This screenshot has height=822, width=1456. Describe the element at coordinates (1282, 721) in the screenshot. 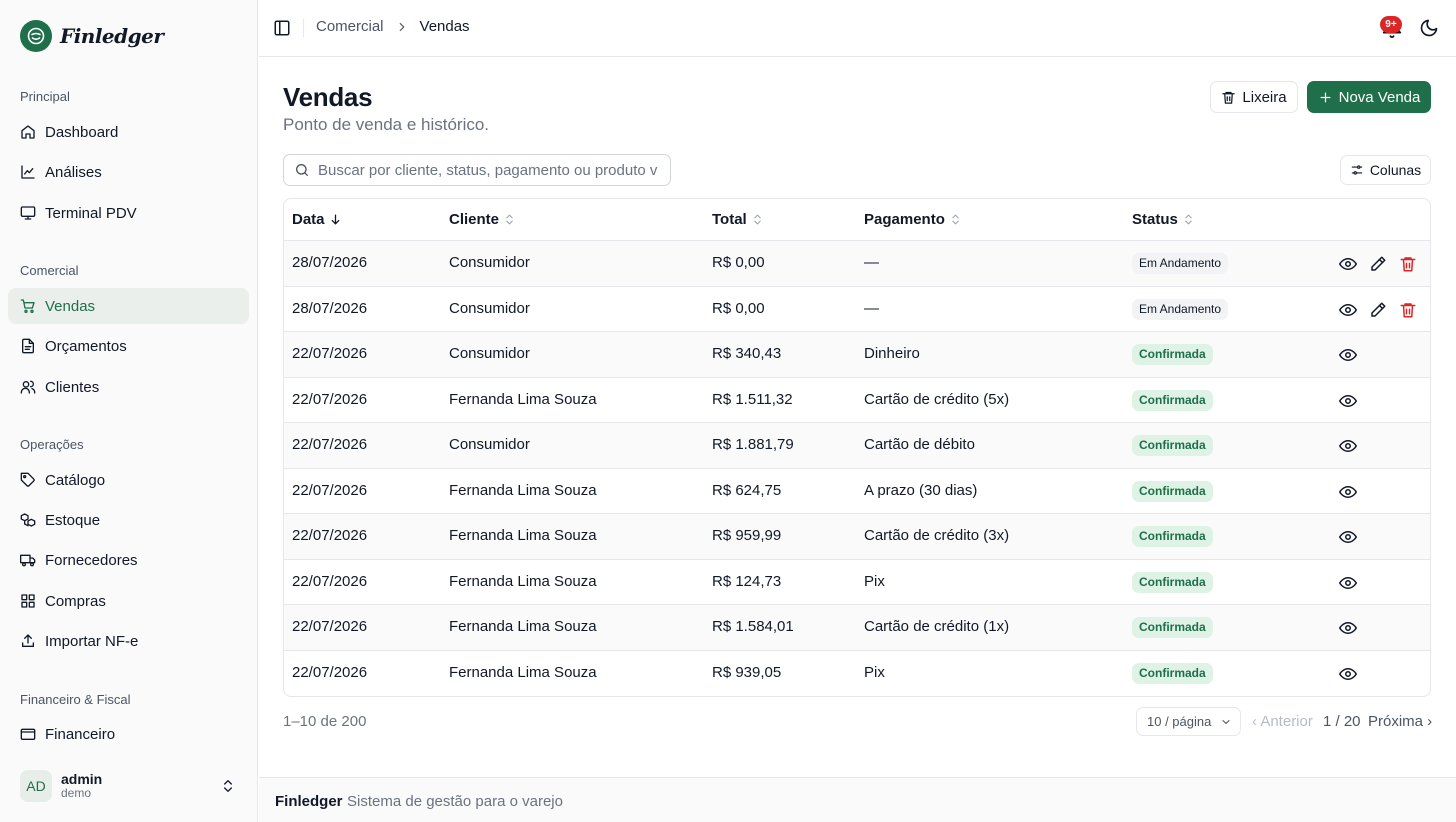

I see `previous-page-button: ‹ Anterior` at that location.